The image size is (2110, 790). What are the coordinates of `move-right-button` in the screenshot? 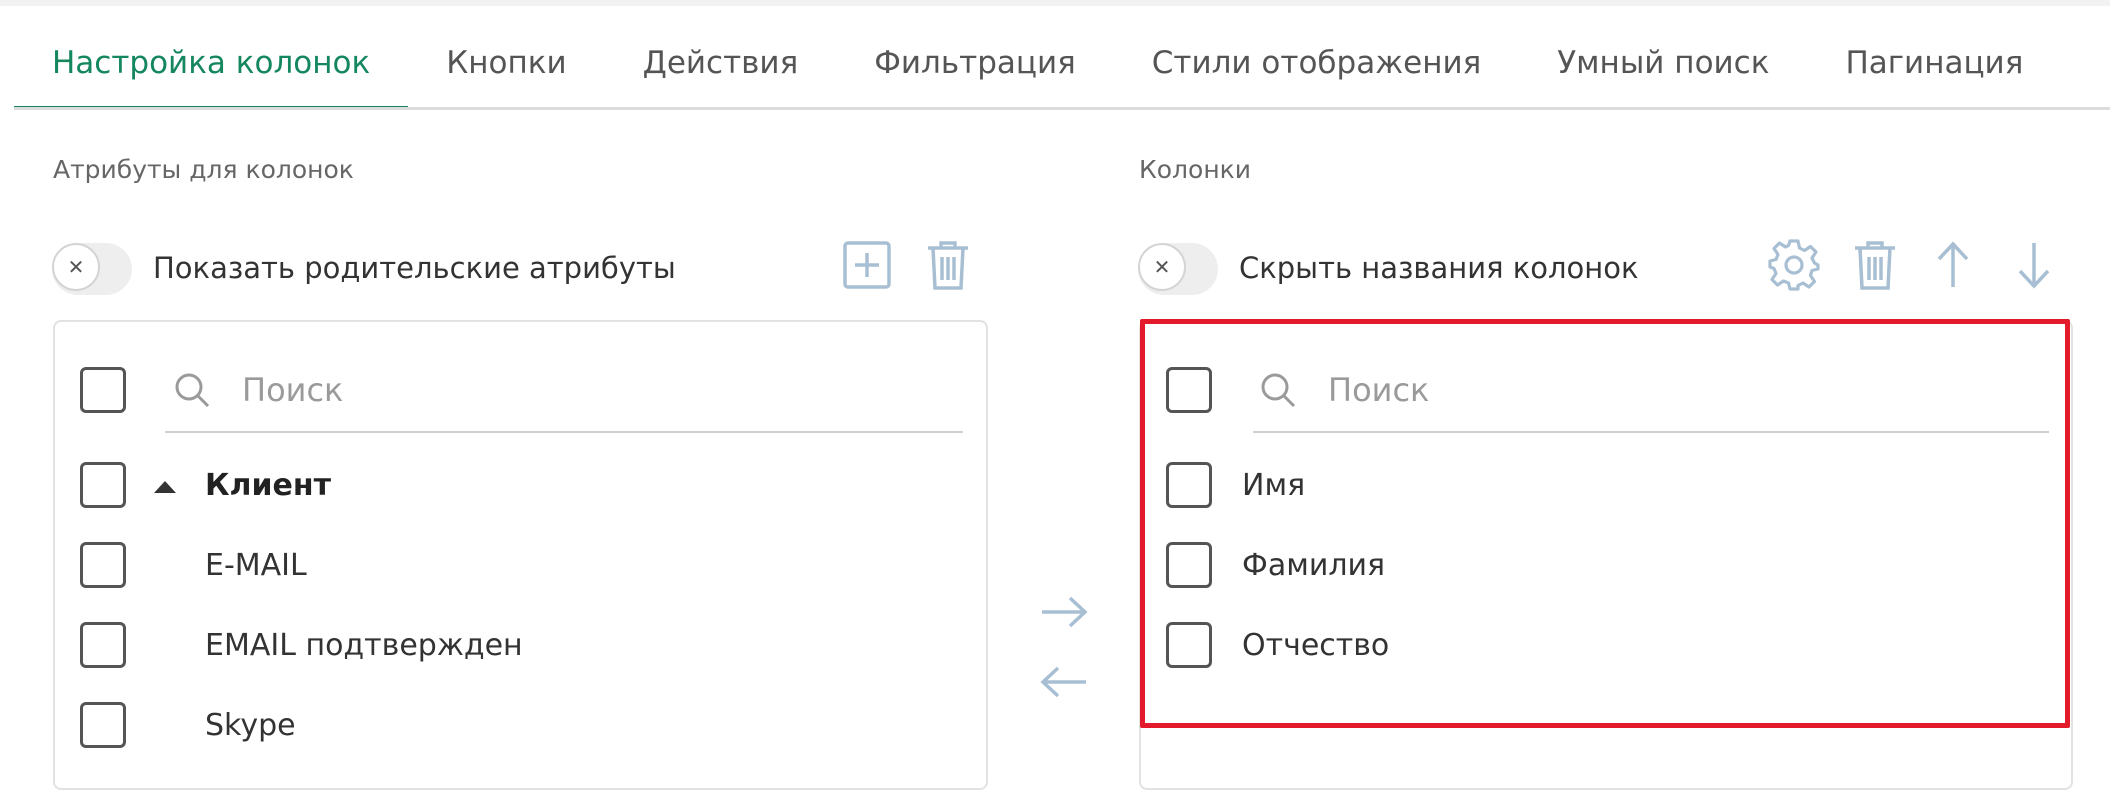 It's located at (1064, 612).